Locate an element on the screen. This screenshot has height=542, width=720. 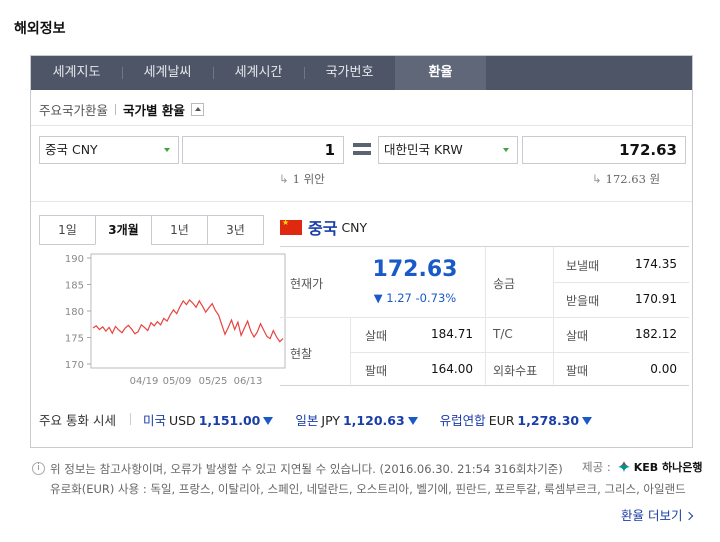
send-label: 보낼때 is located at coordinates (583, 266).